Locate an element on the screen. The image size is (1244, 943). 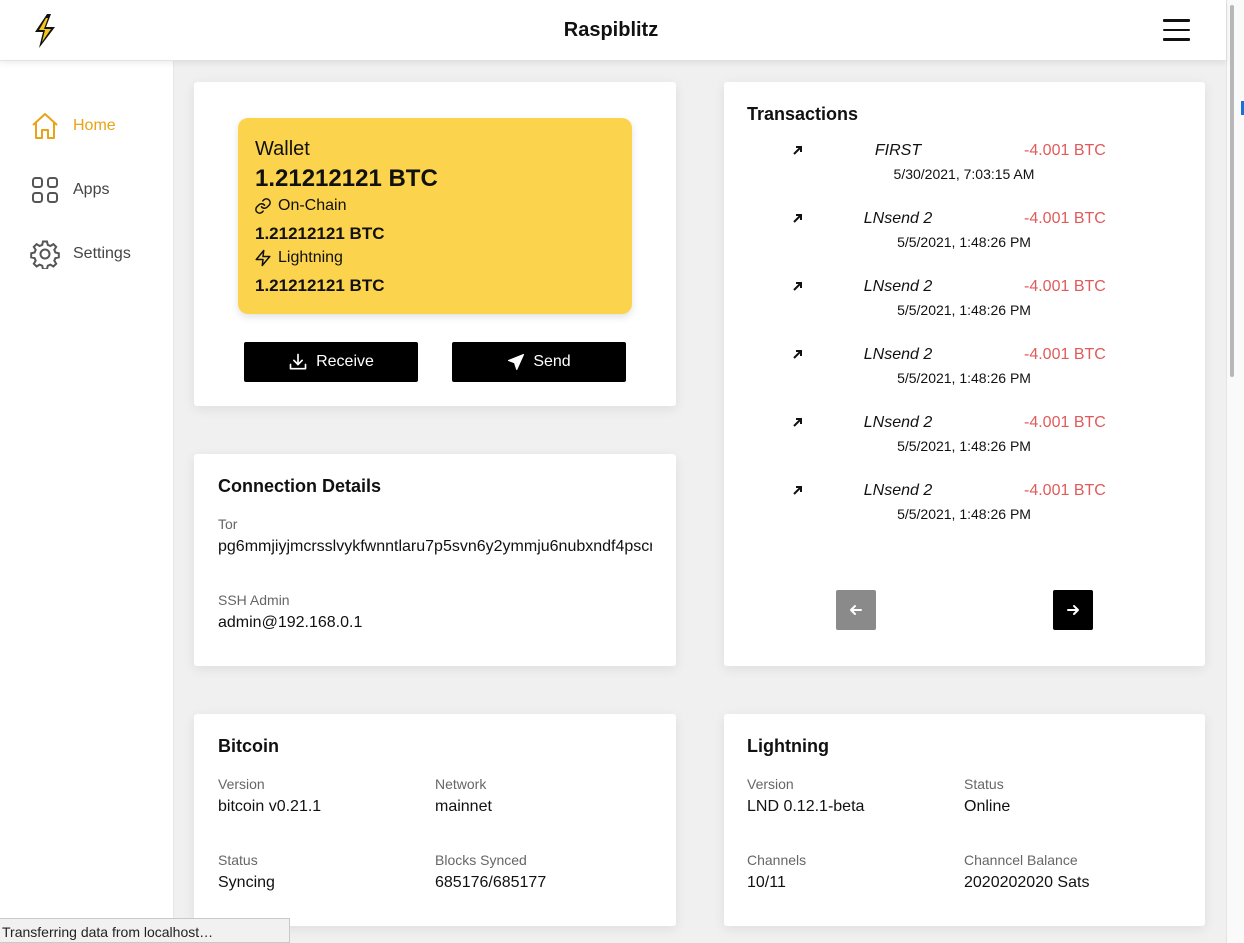
gear-icon is located at coordinates (45, 254).